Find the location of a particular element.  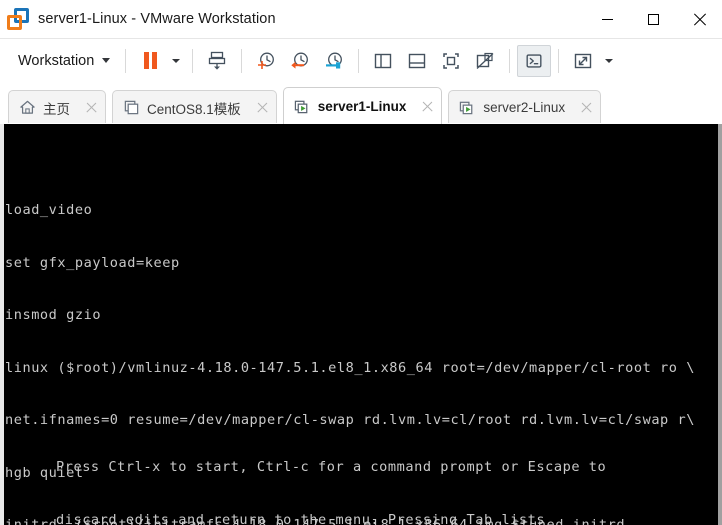

terminal-line: set gfx_payload=keep is located at coordinates (92, 262).